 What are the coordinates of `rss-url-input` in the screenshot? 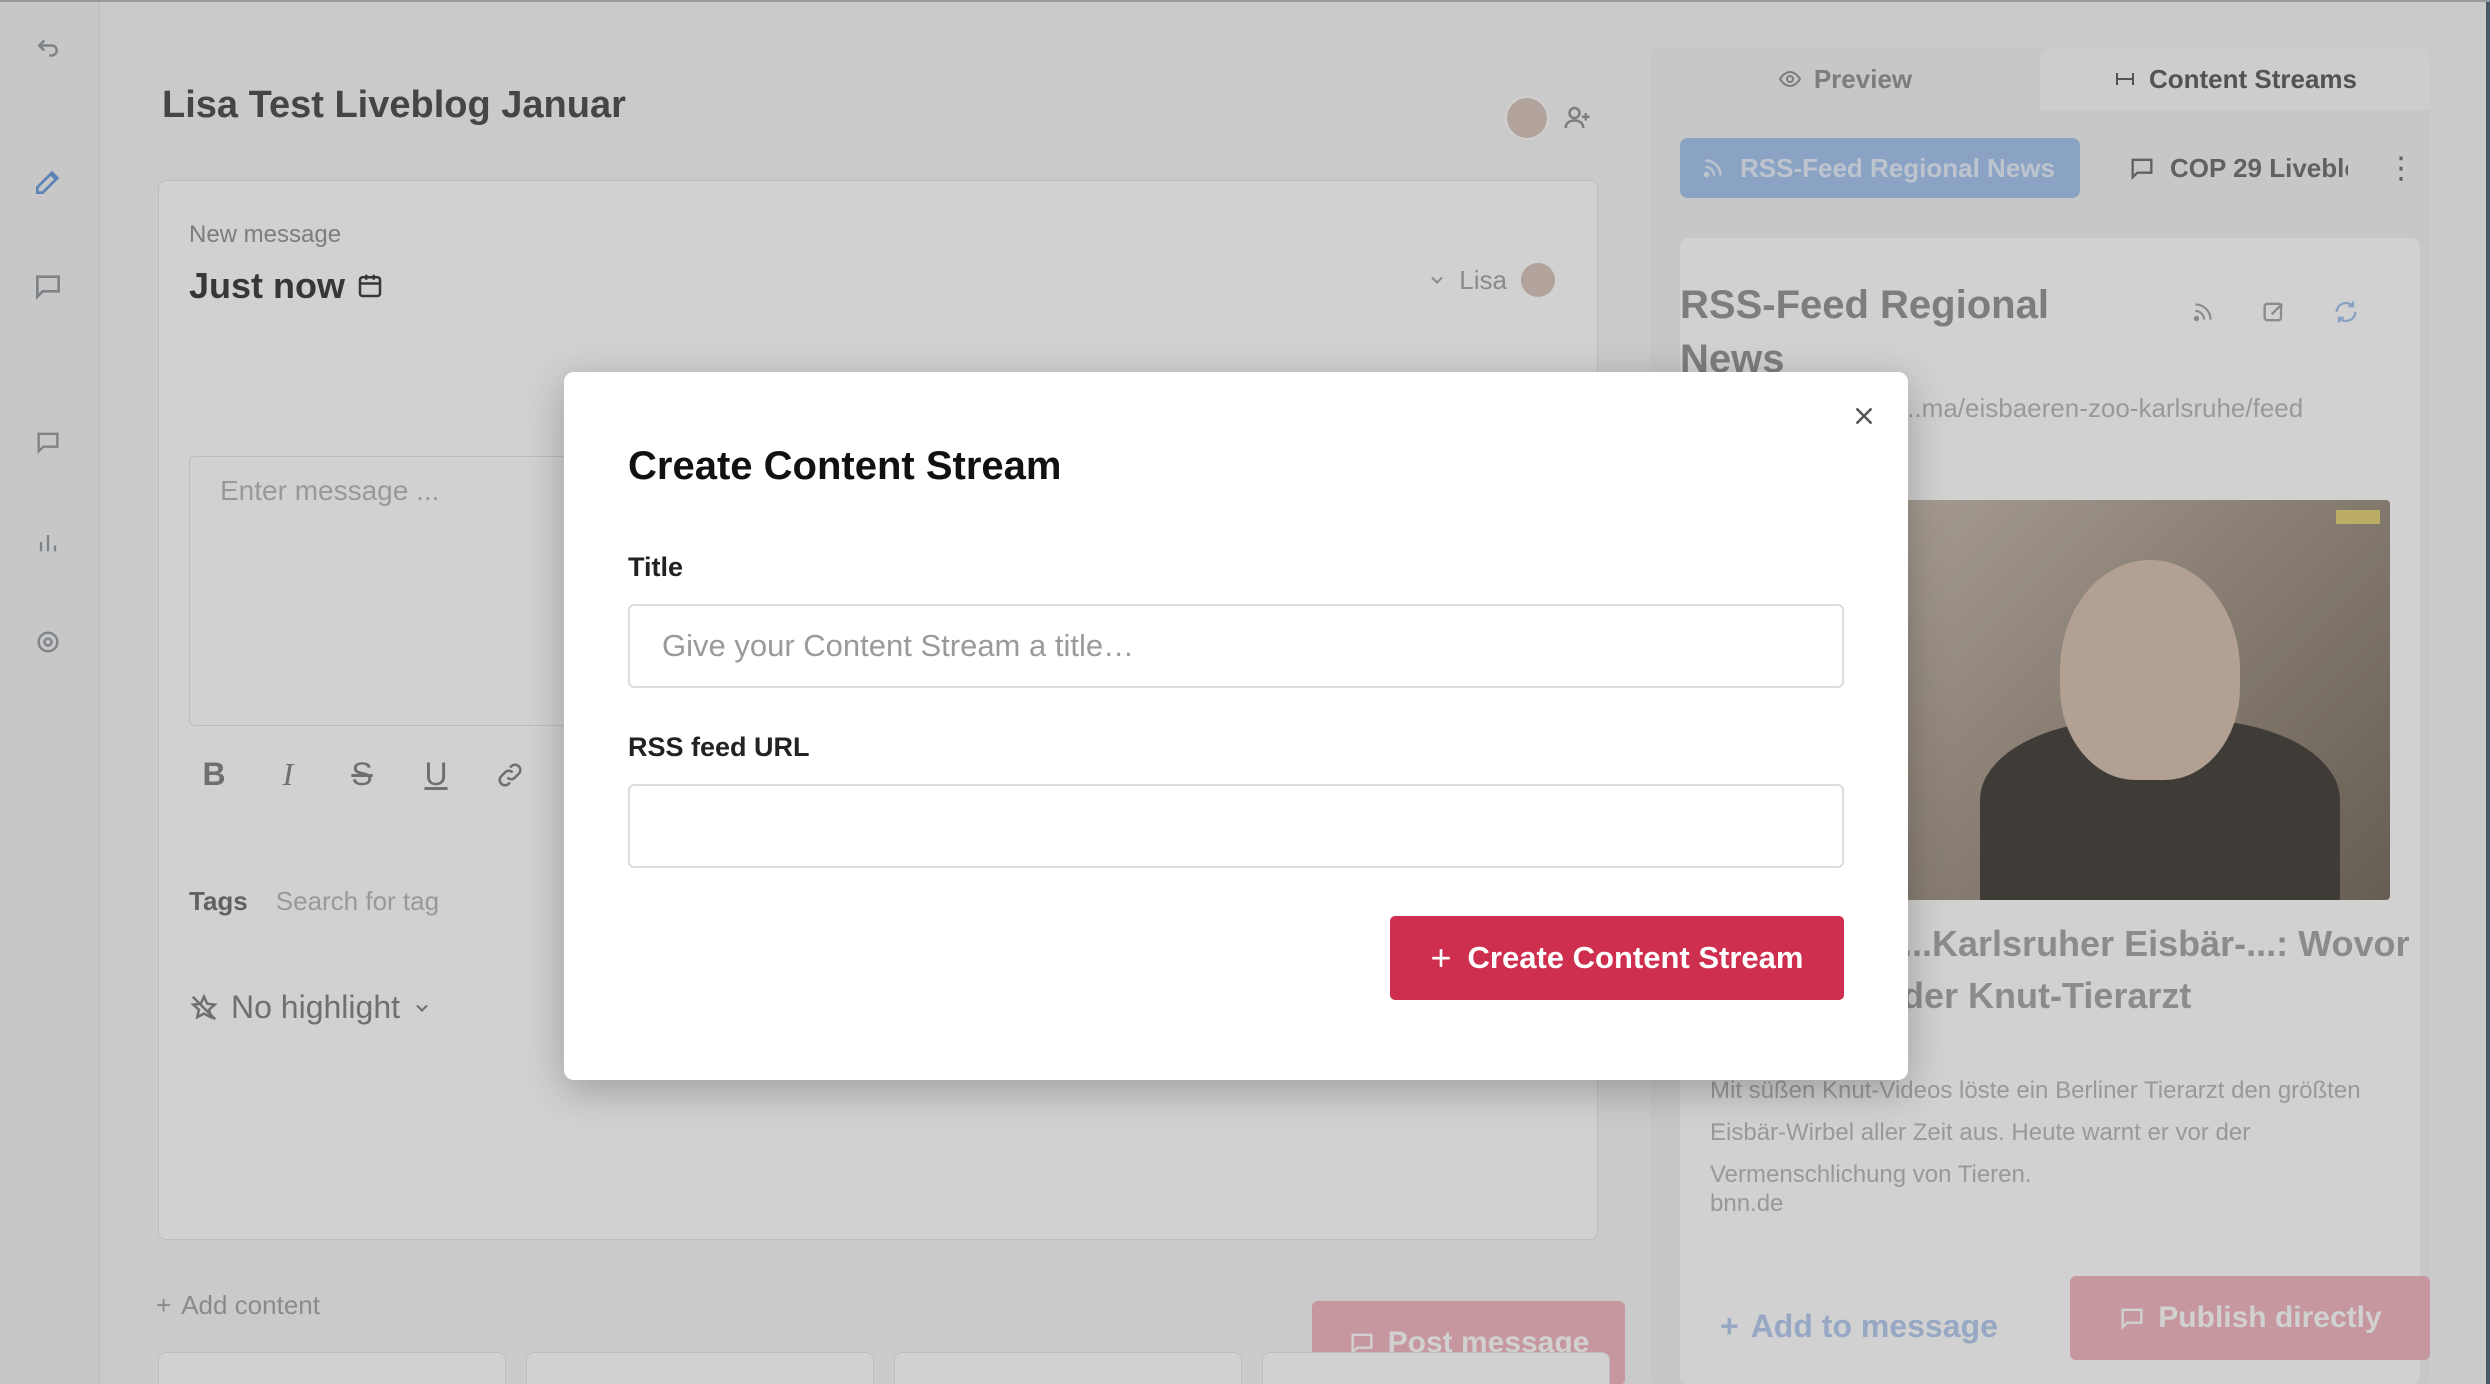 It's located at (1236, 826).